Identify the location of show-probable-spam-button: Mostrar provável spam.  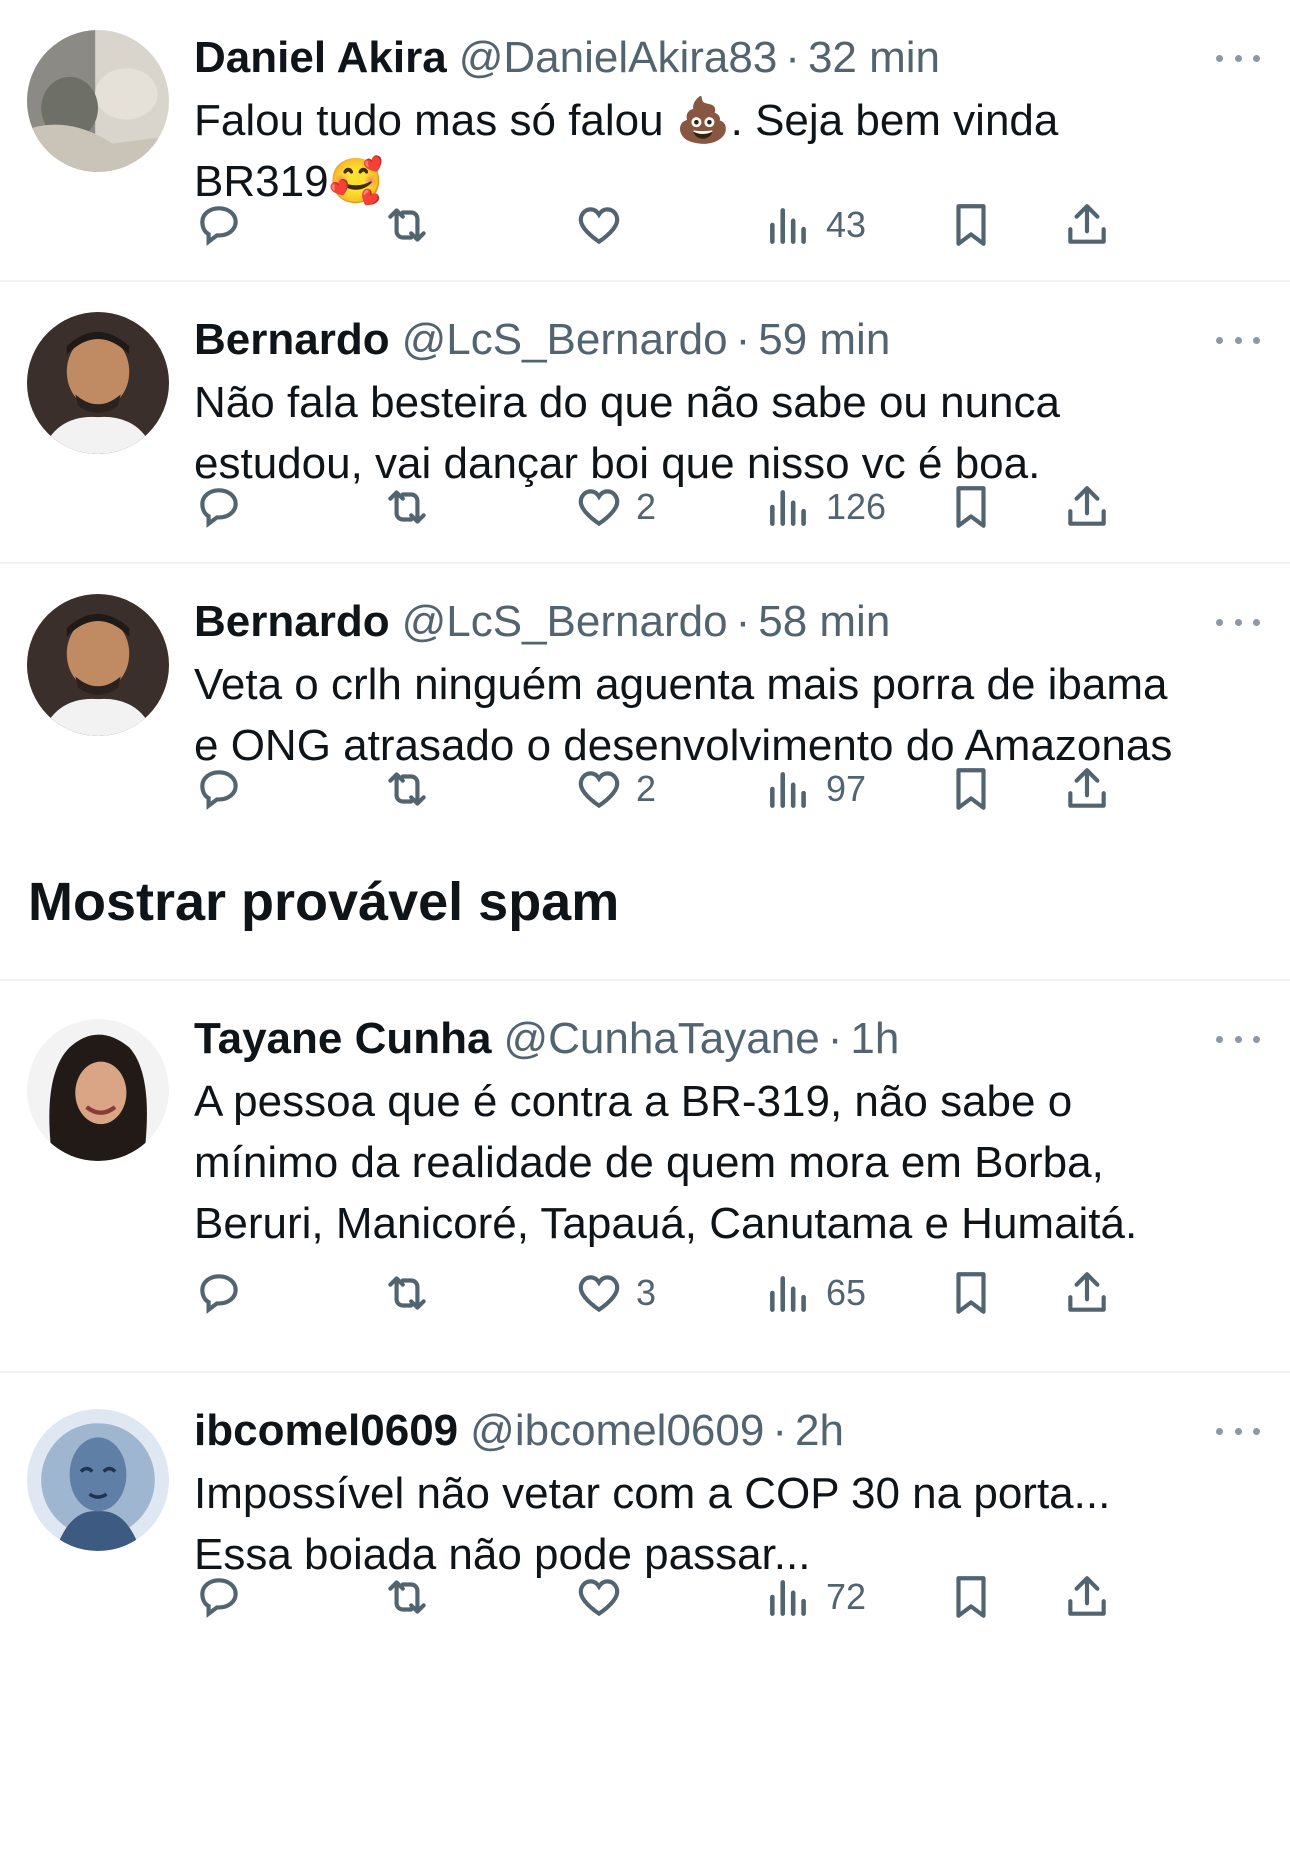
(645, 906).